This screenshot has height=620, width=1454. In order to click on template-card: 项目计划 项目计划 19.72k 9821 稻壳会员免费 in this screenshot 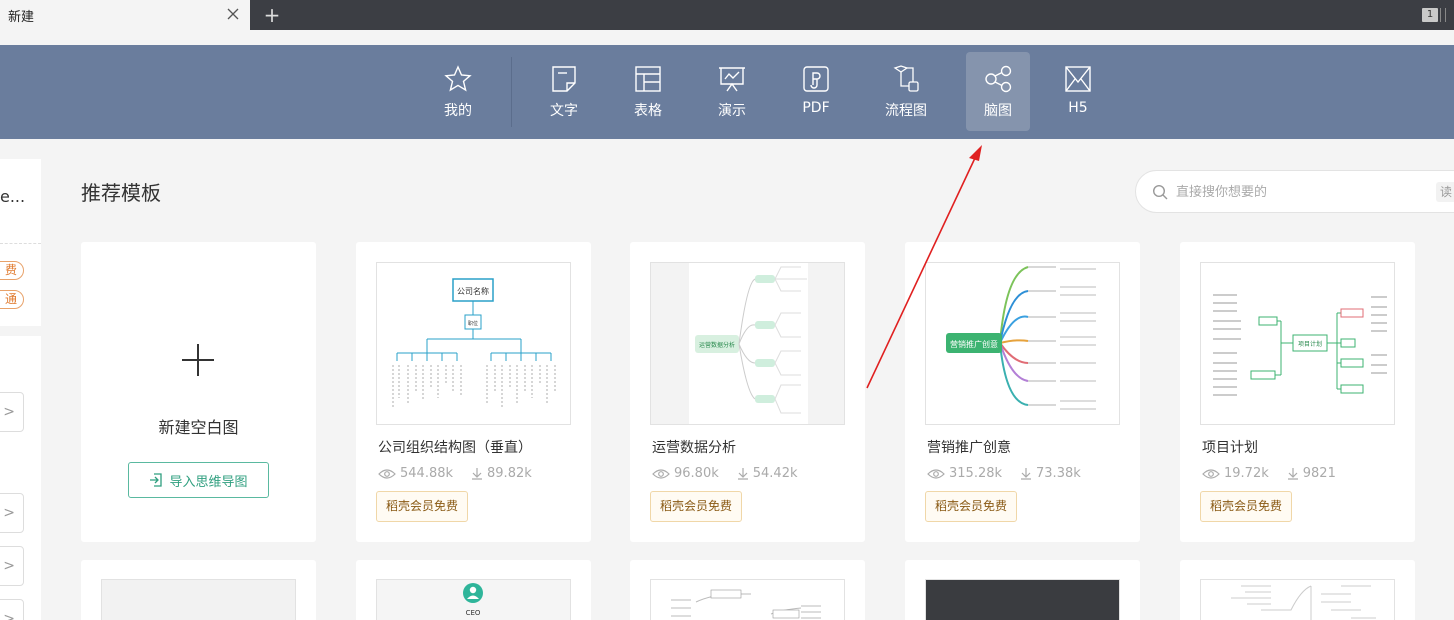, I will do `click(1297, 392)`.